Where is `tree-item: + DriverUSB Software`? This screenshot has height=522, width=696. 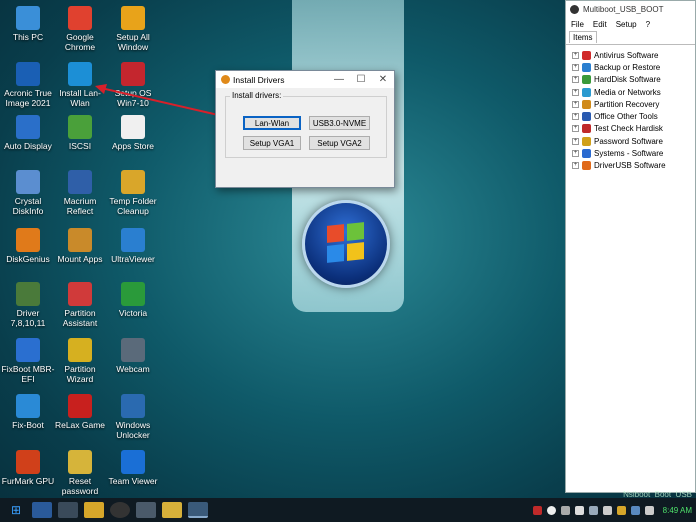 tree-item: + DriverUSB Software is located at coordinates (633, 166).